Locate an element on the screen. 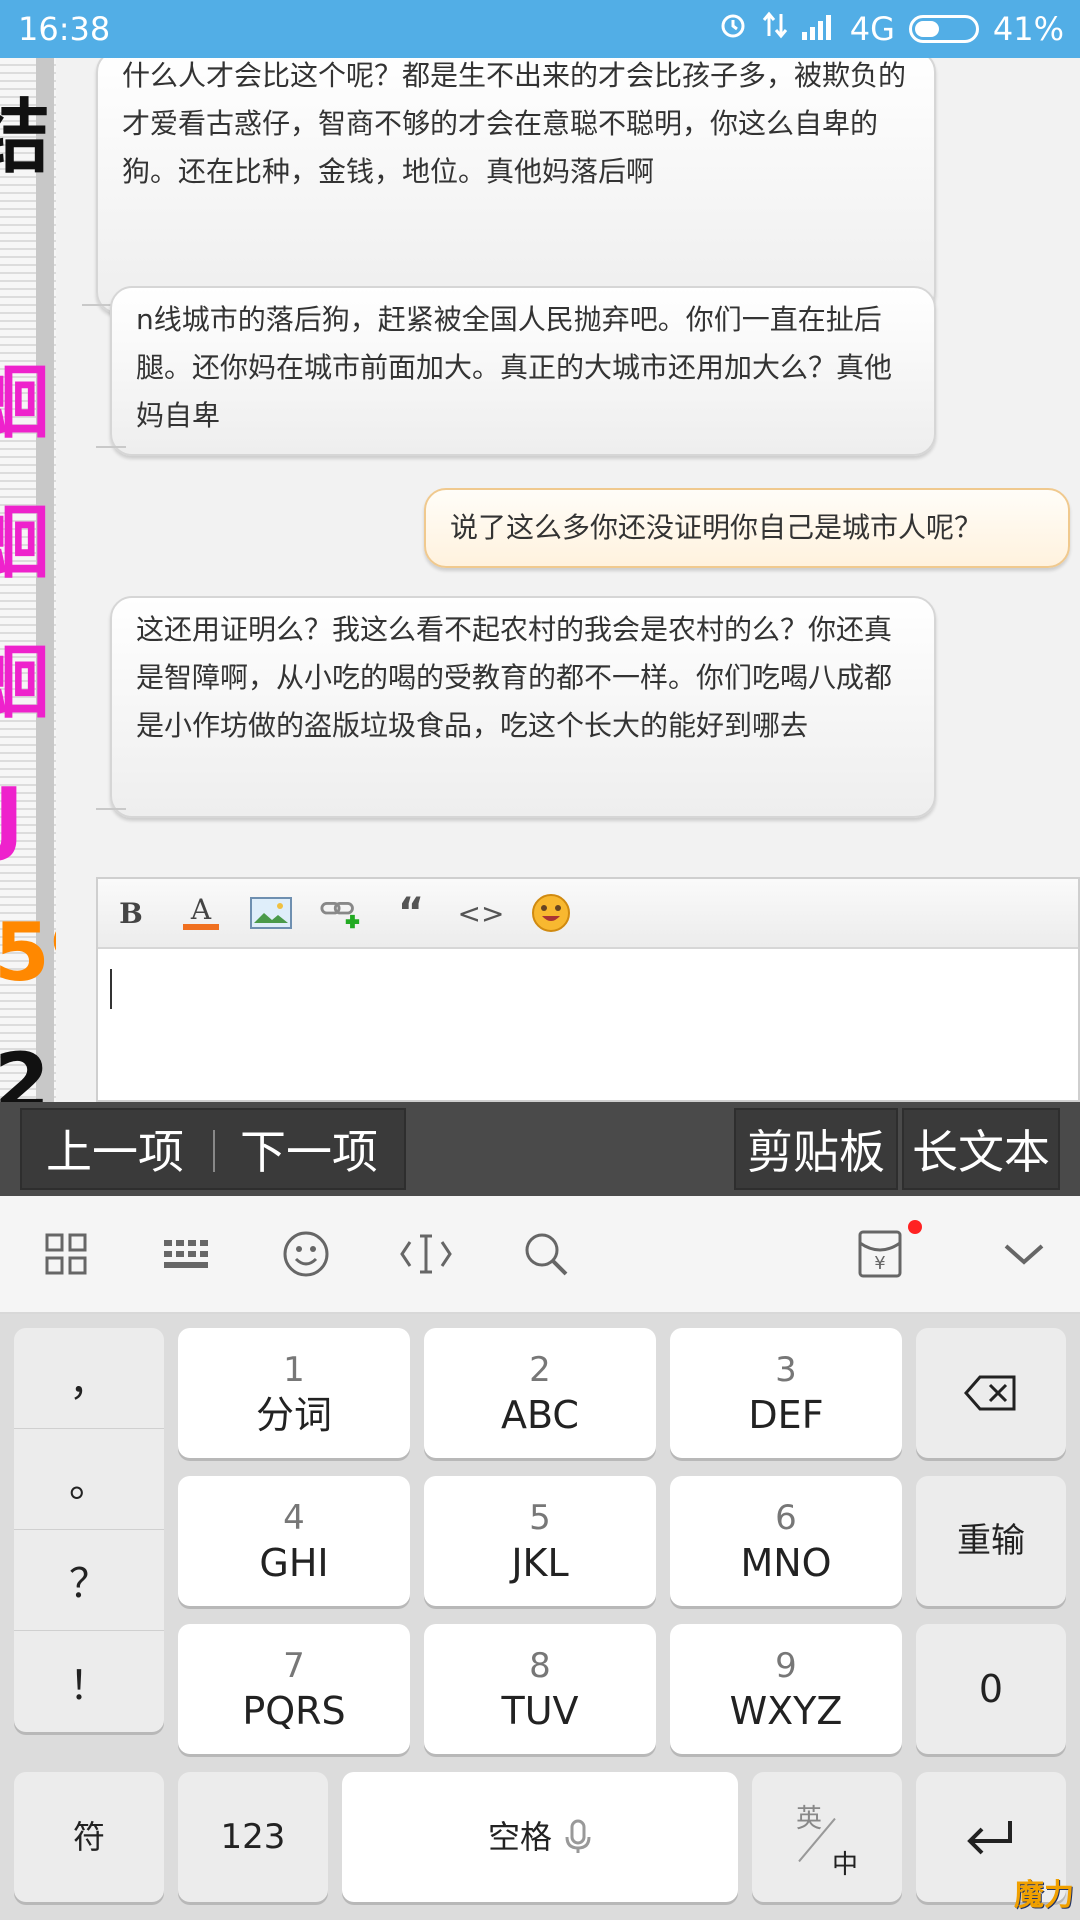  long-text-button: 长文本 is located at coordinates (981, 1149).